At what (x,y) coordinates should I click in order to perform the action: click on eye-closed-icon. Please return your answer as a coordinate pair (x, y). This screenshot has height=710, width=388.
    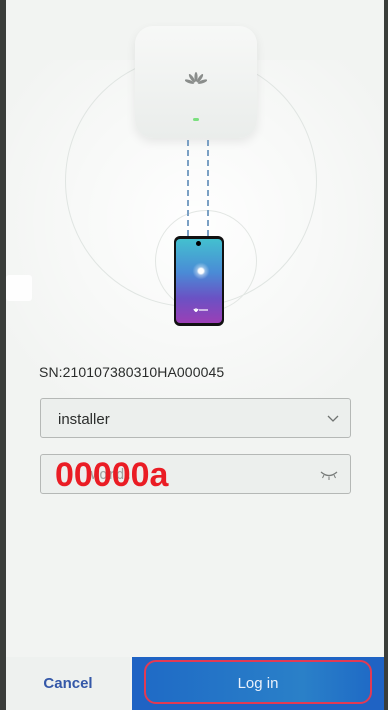
    Looking at the image, I should click on (329, 475).